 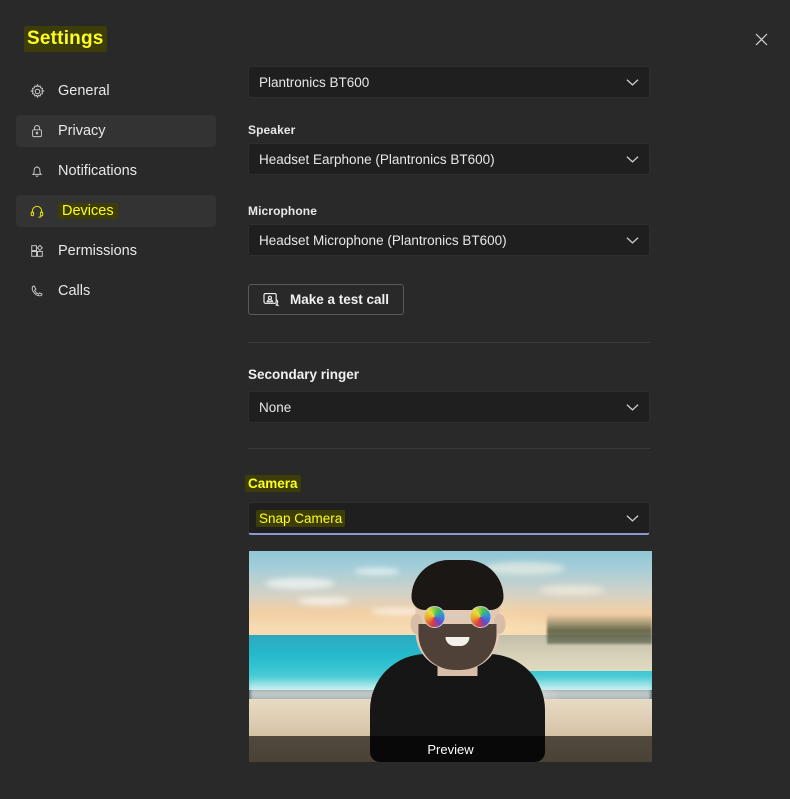 What do you see at coordinates (449, 407) in the screenshot?
I see `secondary-ringer-dropdown: None` at bounding box center [449, 407].